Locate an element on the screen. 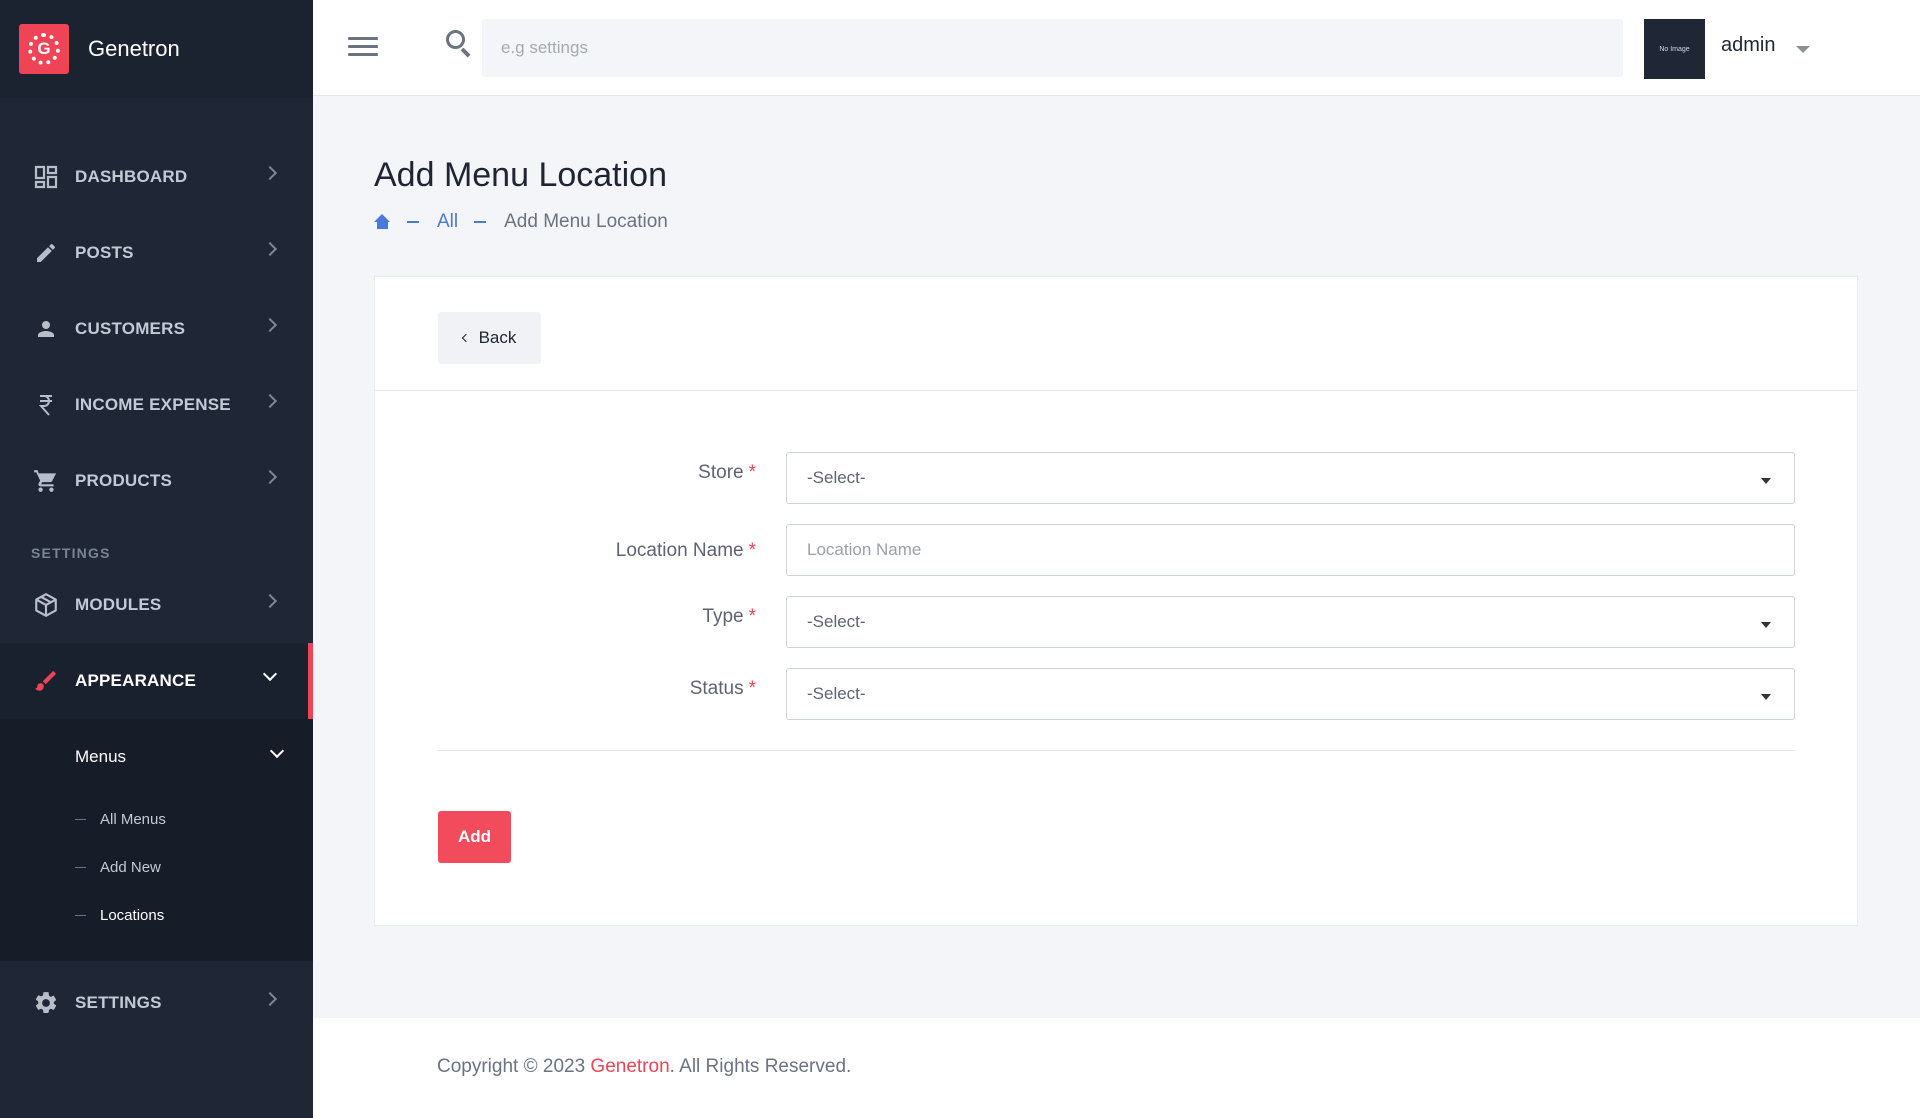 Image resolution: width=1920 pixels, height=1118 pixels. back-button: Back is located at coordinates (489, 338).